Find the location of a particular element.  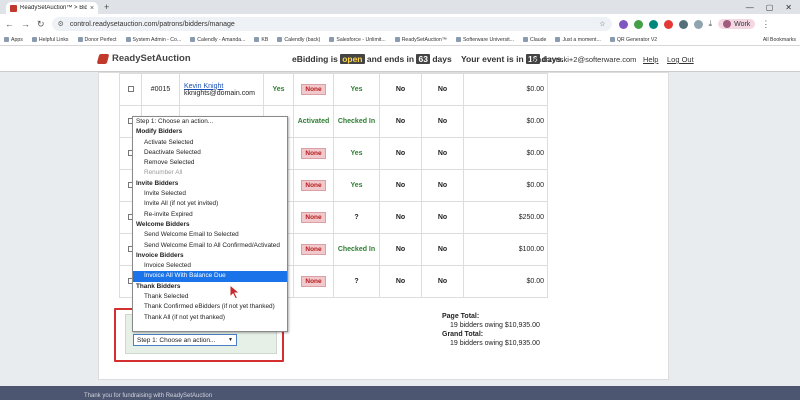

help-link: Help is located at coordinates (650, 59).